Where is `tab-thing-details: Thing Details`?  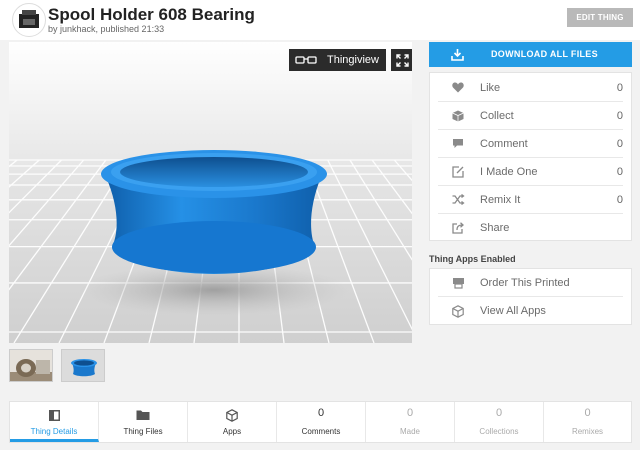 tab-thing-details: Thing Details is located at coordinates (54, 422).